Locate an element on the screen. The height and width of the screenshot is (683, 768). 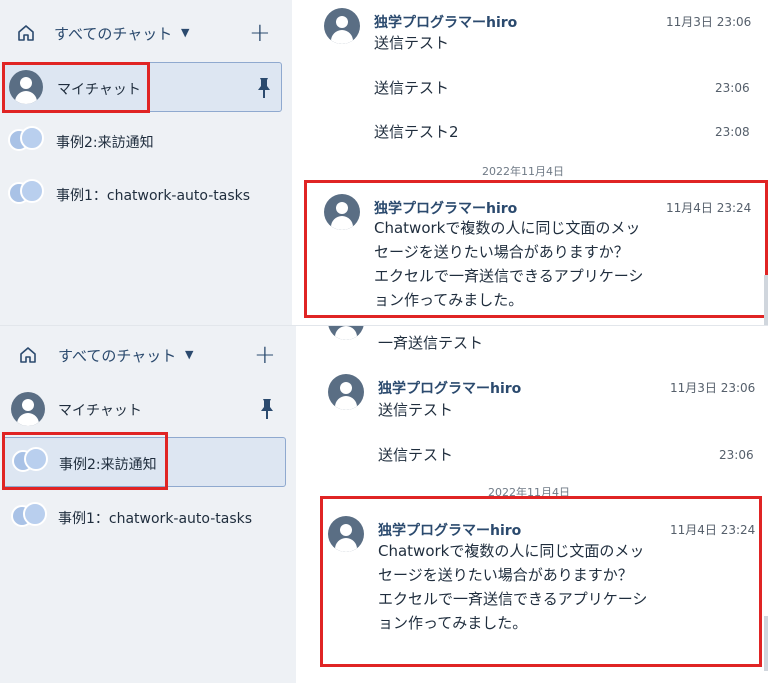
message-text: 送信テスト2 is located at coordinates (416, 132).